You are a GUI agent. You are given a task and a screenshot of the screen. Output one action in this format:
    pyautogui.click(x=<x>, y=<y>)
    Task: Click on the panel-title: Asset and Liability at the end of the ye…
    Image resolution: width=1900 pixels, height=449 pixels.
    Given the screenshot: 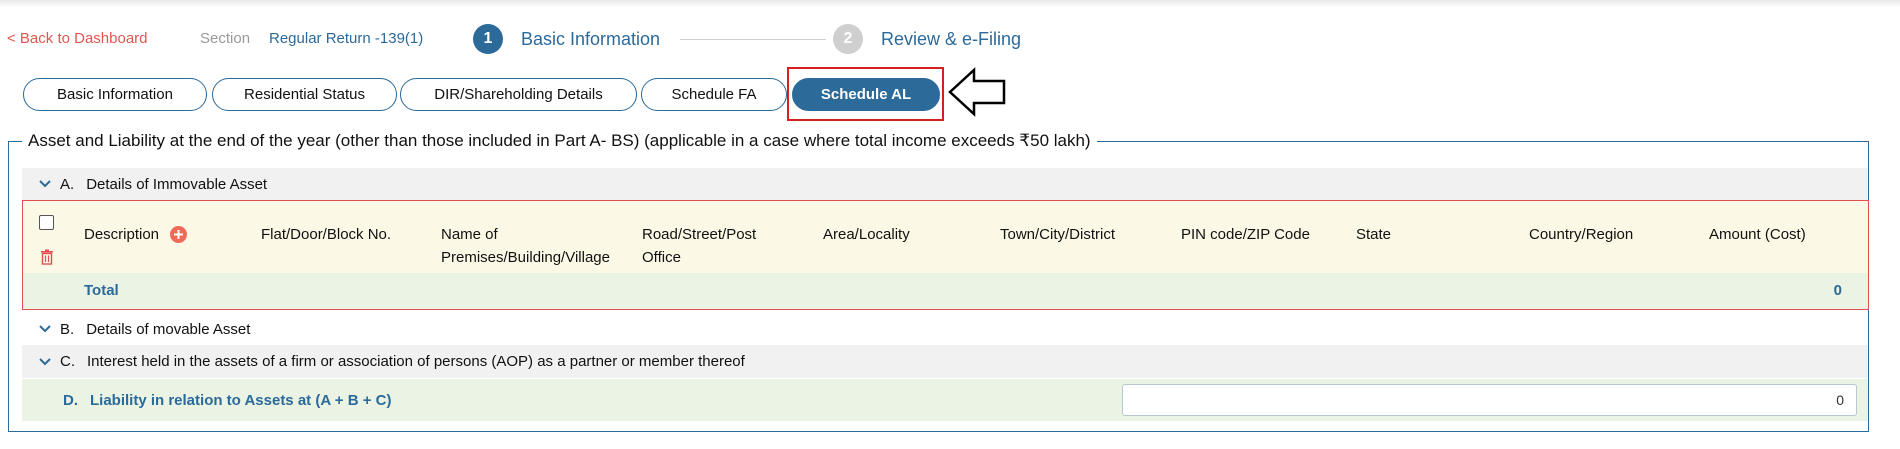 What is the action you would take?
    pyautogui.click(x=559, y=141)
    